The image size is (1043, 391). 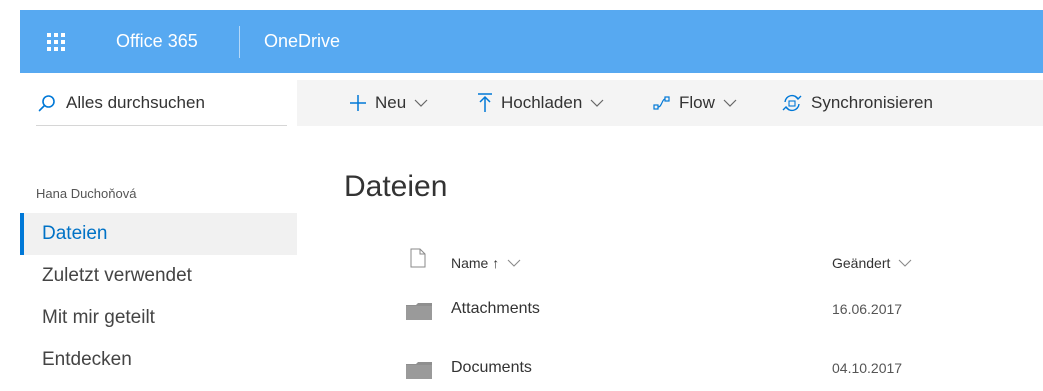 What do you see at coordinates (158, 318) in the screenshot?
I see `nav-item-mit-mir-geteilt: Mit mir geteilt` at bounding box center [158, 318].